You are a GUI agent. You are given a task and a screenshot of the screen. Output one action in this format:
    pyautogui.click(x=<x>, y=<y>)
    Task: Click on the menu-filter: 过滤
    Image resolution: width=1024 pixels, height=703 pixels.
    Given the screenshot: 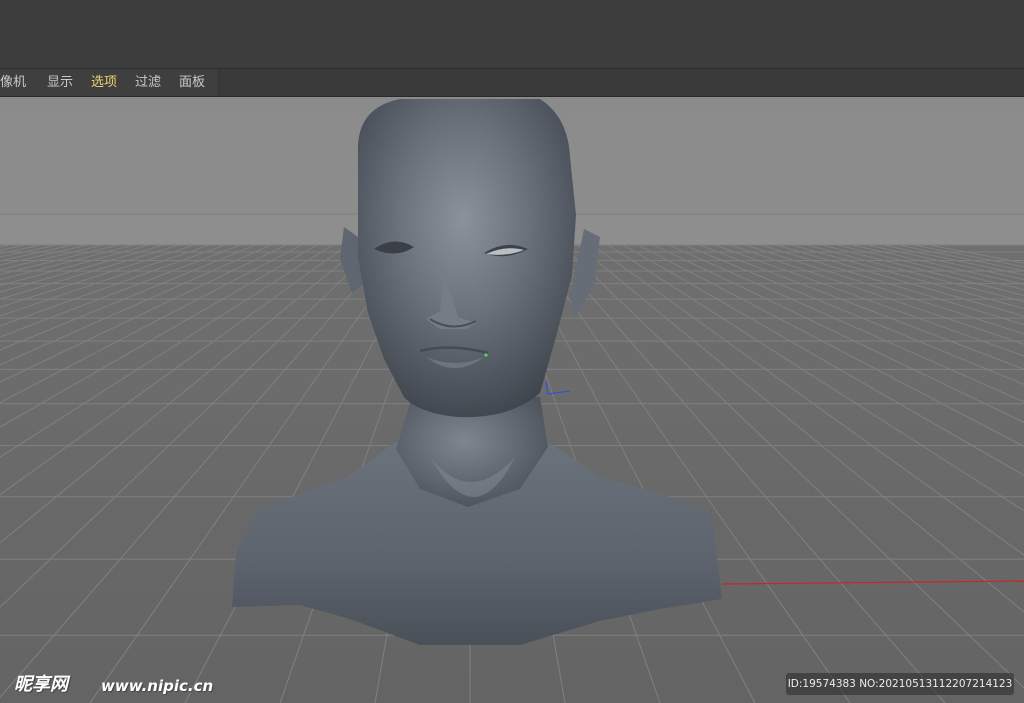 What is the action you would take?
    pyautogui.click(x=148, y=82)
    